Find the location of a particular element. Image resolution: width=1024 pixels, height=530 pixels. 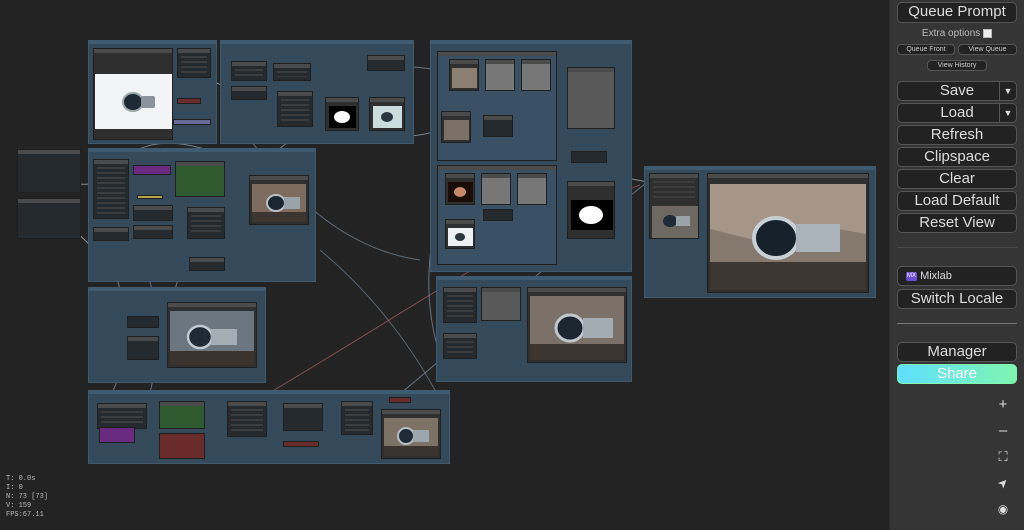

load-default-button: Load Default is located at coordinates (957, 201).